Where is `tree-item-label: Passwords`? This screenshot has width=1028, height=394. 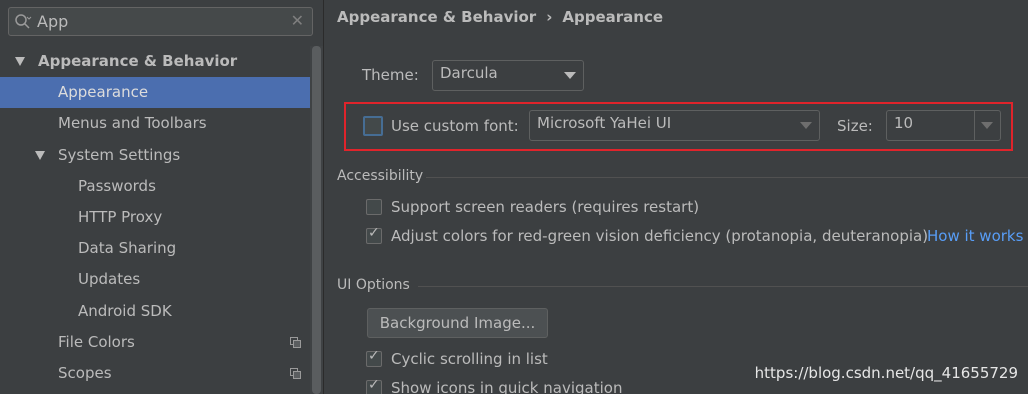 tree-item-label: Passwords is located at coordinates (117, 185).